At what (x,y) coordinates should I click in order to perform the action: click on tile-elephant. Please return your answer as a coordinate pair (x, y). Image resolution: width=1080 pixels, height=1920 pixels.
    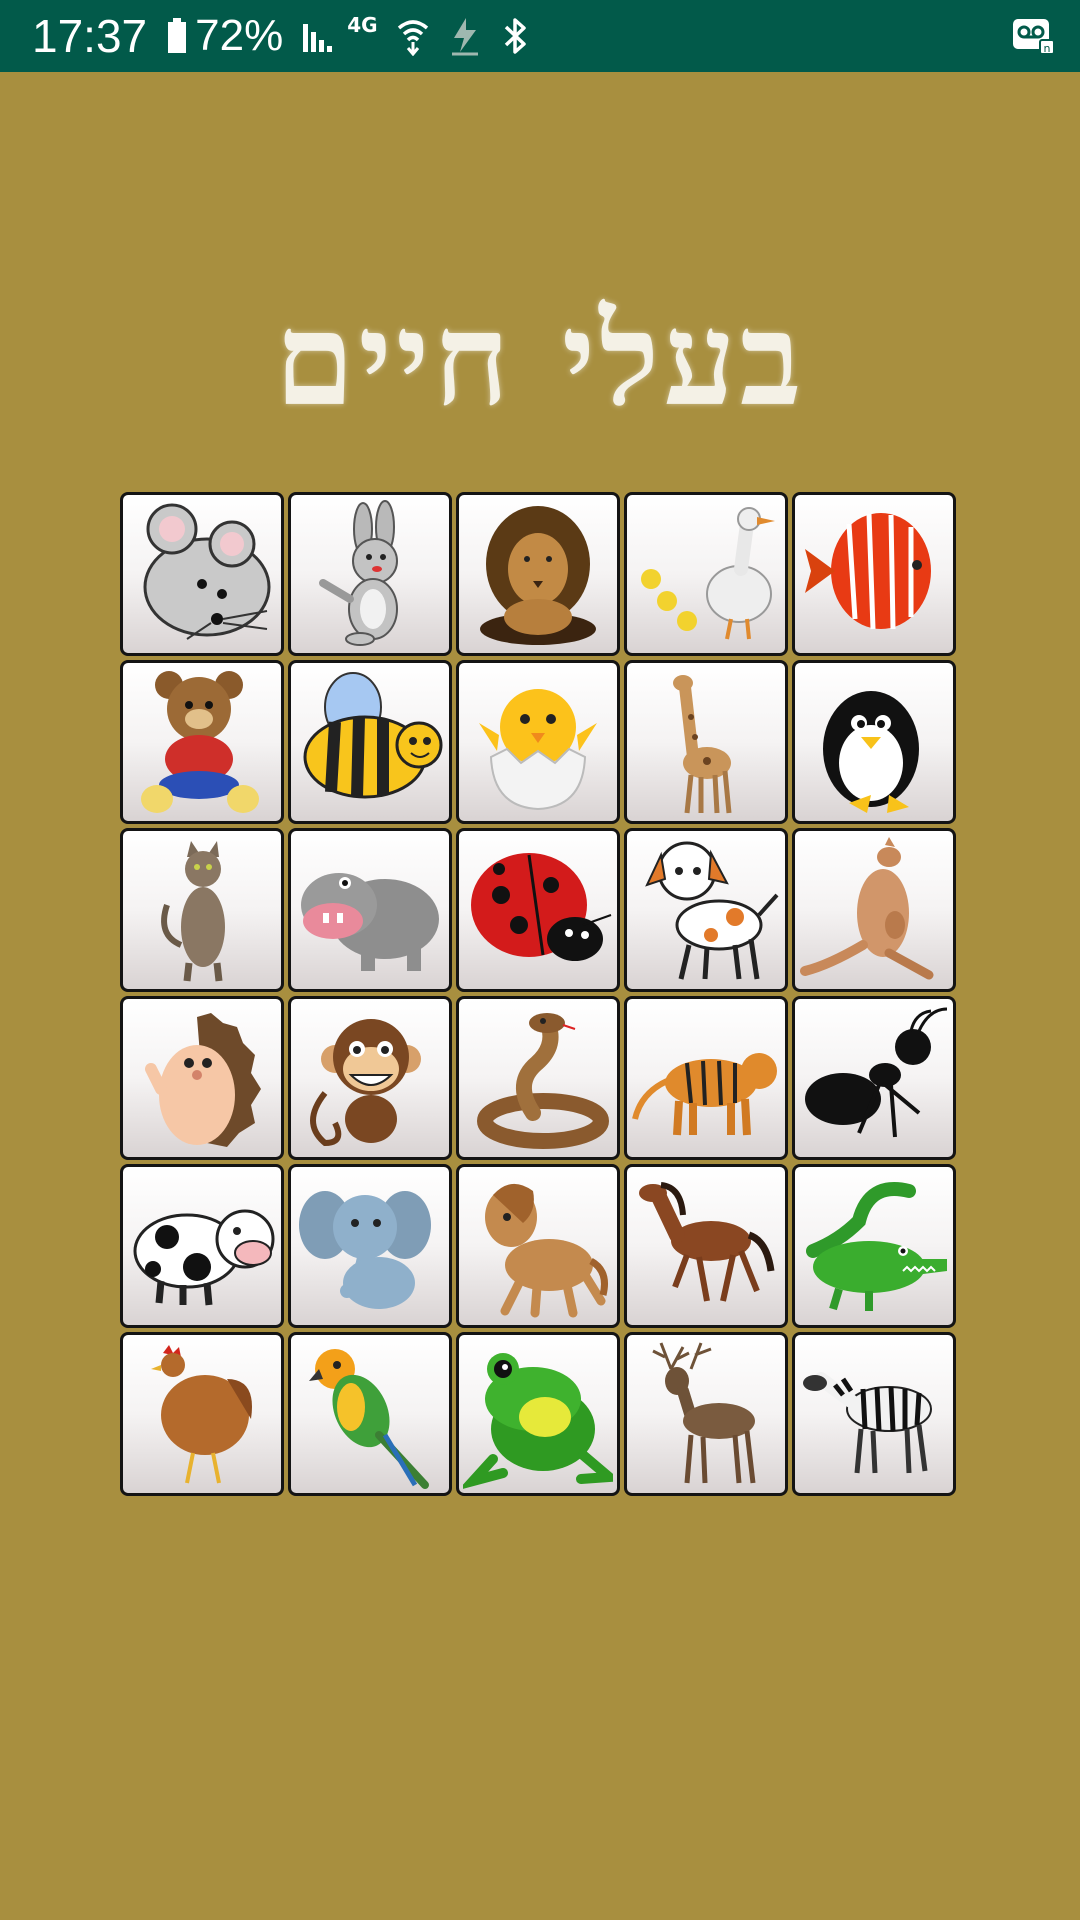
    Looking at the image, I should click on (370, 1246).